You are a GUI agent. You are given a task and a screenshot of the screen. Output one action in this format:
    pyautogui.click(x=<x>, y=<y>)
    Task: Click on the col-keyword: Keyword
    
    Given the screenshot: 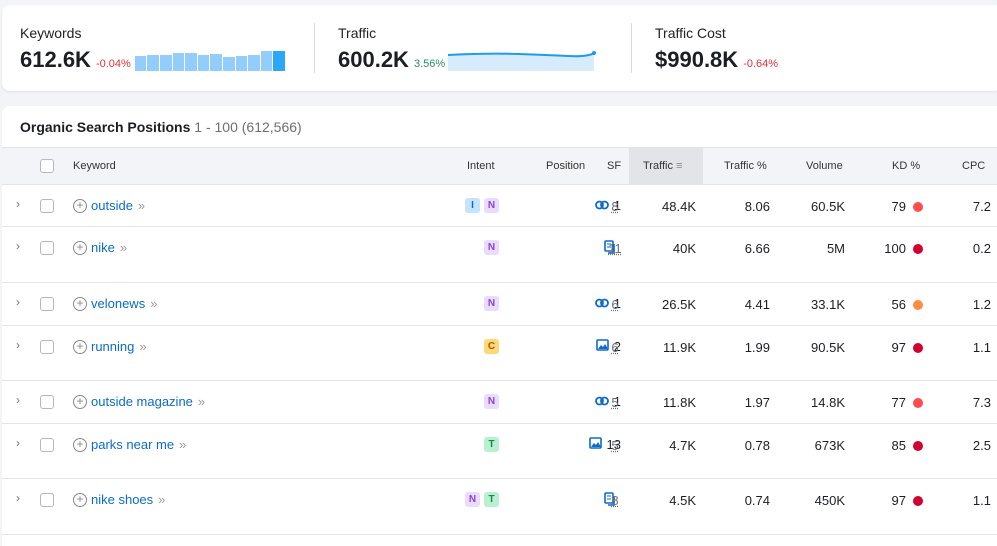 What is the action you would take?
    pyautogui.click(x=94, y=166)
    